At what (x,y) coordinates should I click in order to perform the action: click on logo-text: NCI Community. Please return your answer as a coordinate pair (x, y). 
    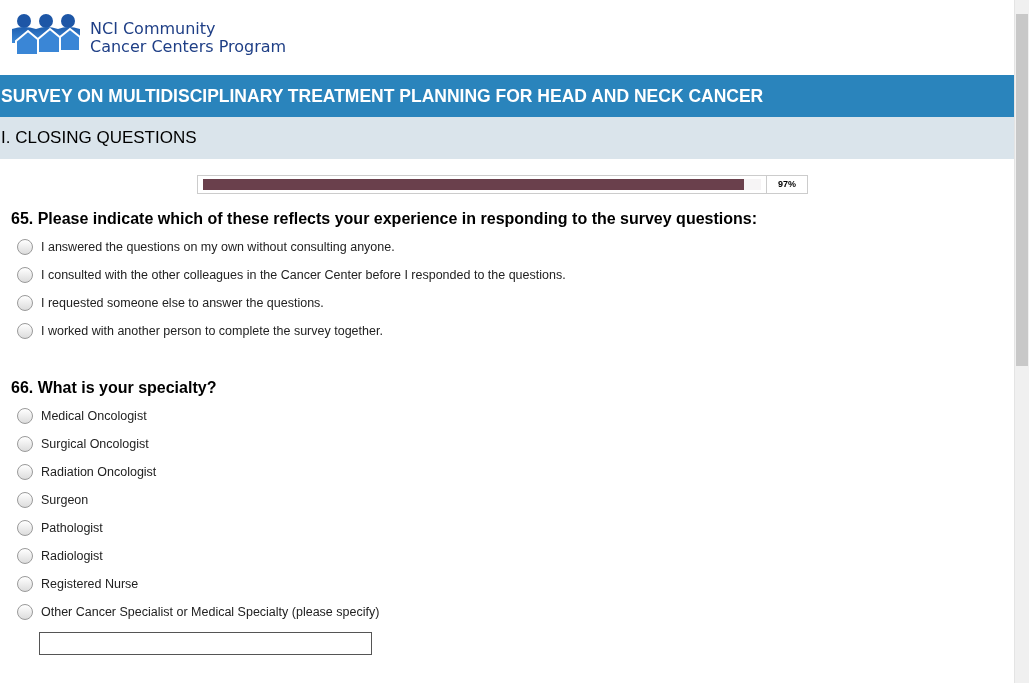
    Looking at the image, I should click on (153, 29).